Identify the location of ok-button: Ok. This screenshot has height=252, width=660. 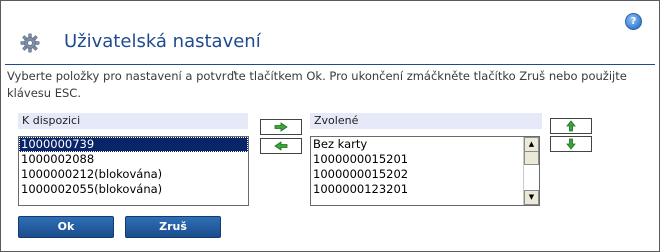
(66, 227).